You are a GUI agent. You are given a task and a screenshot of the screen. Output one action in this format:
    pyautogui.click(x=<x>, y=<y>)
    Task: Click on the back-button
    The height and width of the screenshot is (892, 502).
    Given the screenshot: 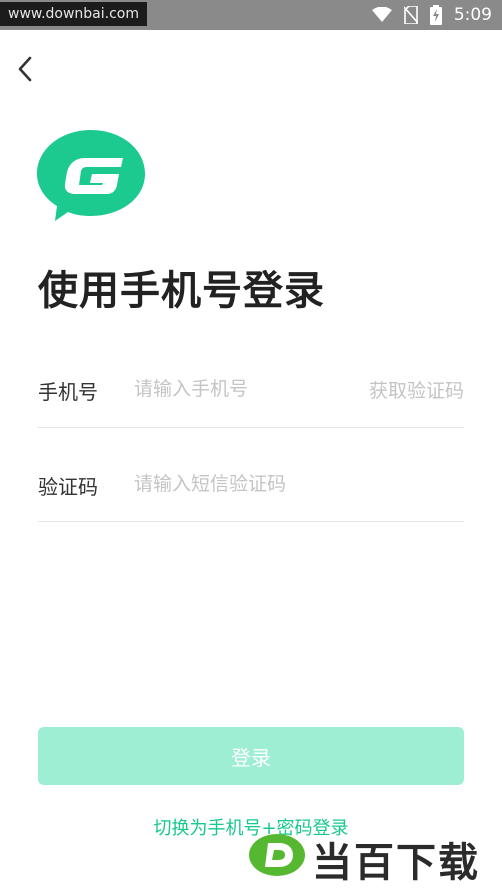 What is the action you would take?
    pyautogui.click(x=25, y=69)
    